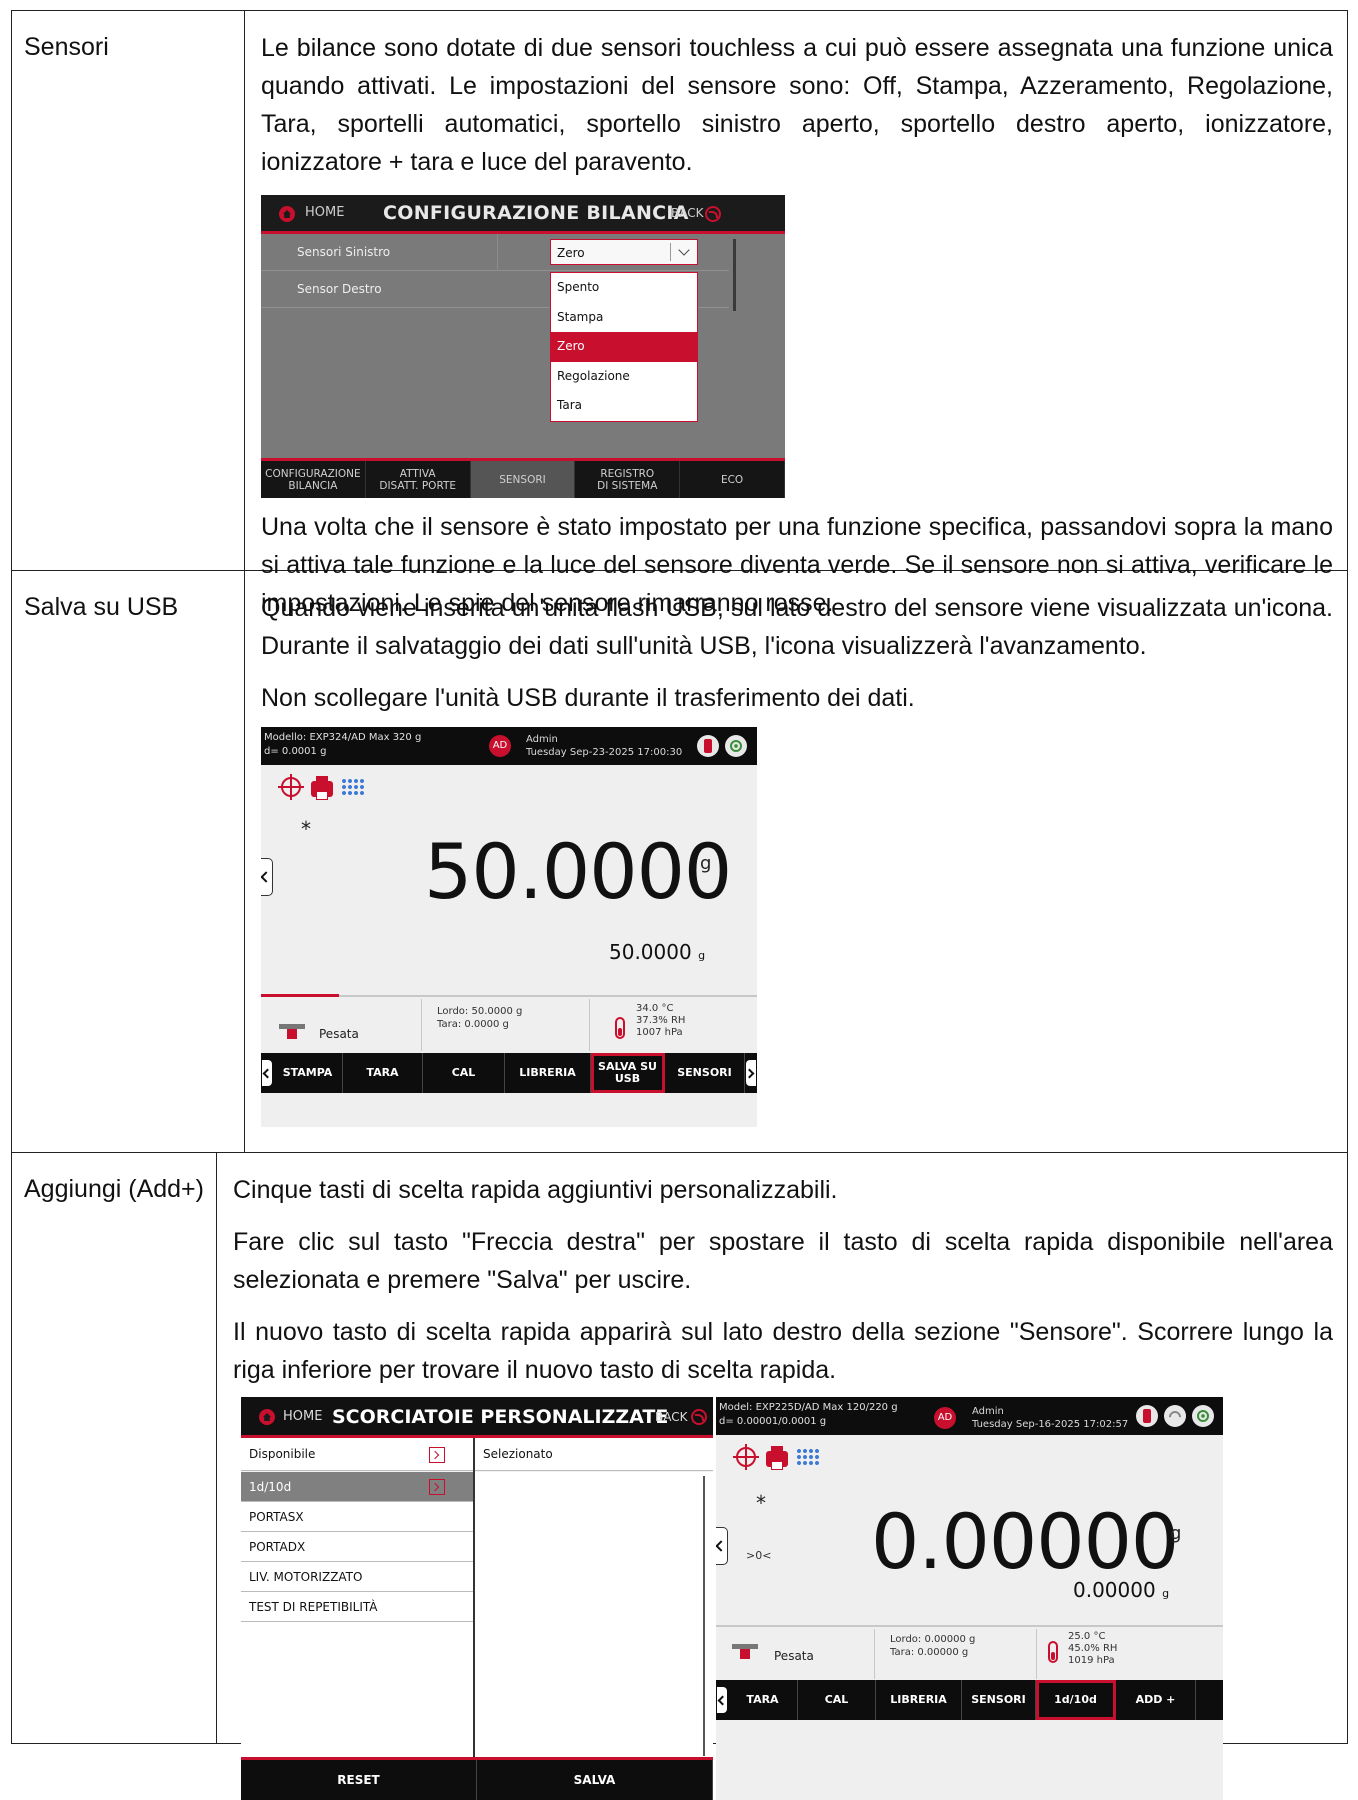 The height and width of the screenshot is (1800, 1358). I want to click on scale-icon, so click(745, 1650).